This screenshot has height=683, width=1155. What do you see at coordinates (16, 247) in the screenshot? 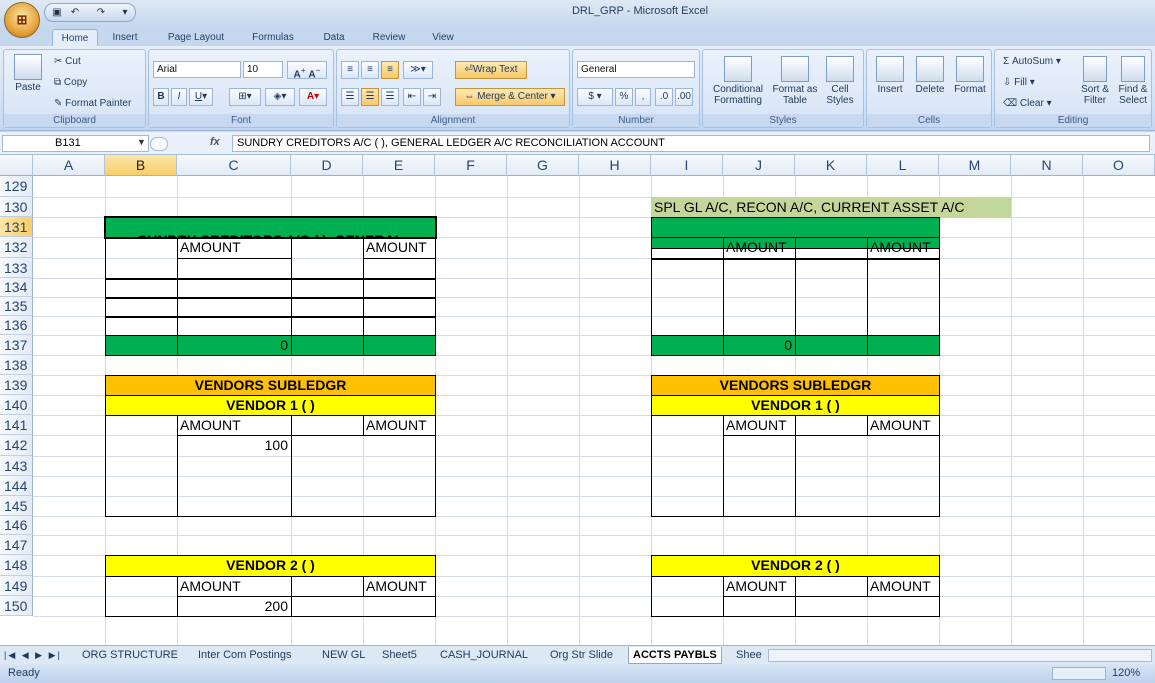
I see `row-header-132: 132` at bounding box center [16, 247].